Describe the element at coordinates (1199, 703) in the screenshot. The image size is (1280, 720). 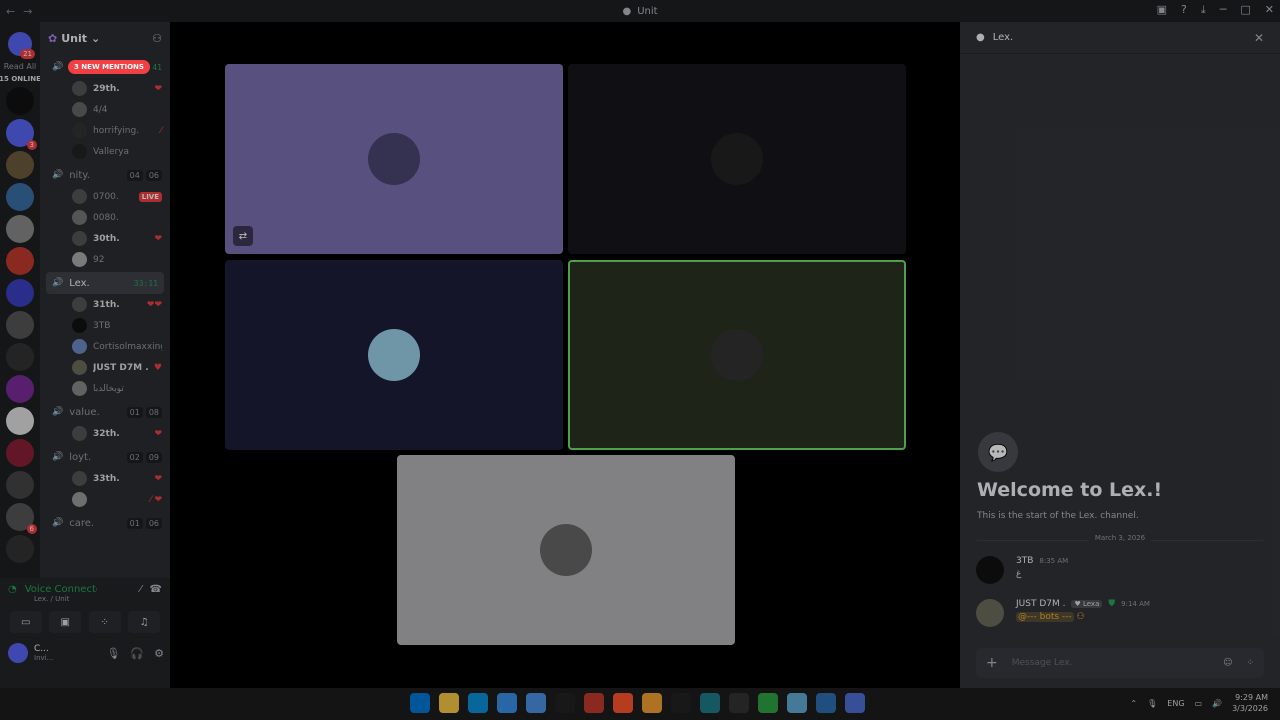
I see `network-icon: ▭` at that location.